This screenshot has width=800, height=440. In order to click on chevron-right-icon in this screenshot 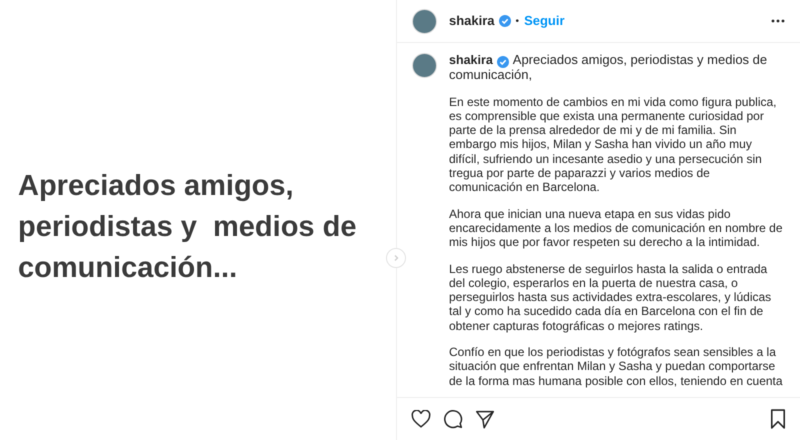, I will do `click(396, 258)`.